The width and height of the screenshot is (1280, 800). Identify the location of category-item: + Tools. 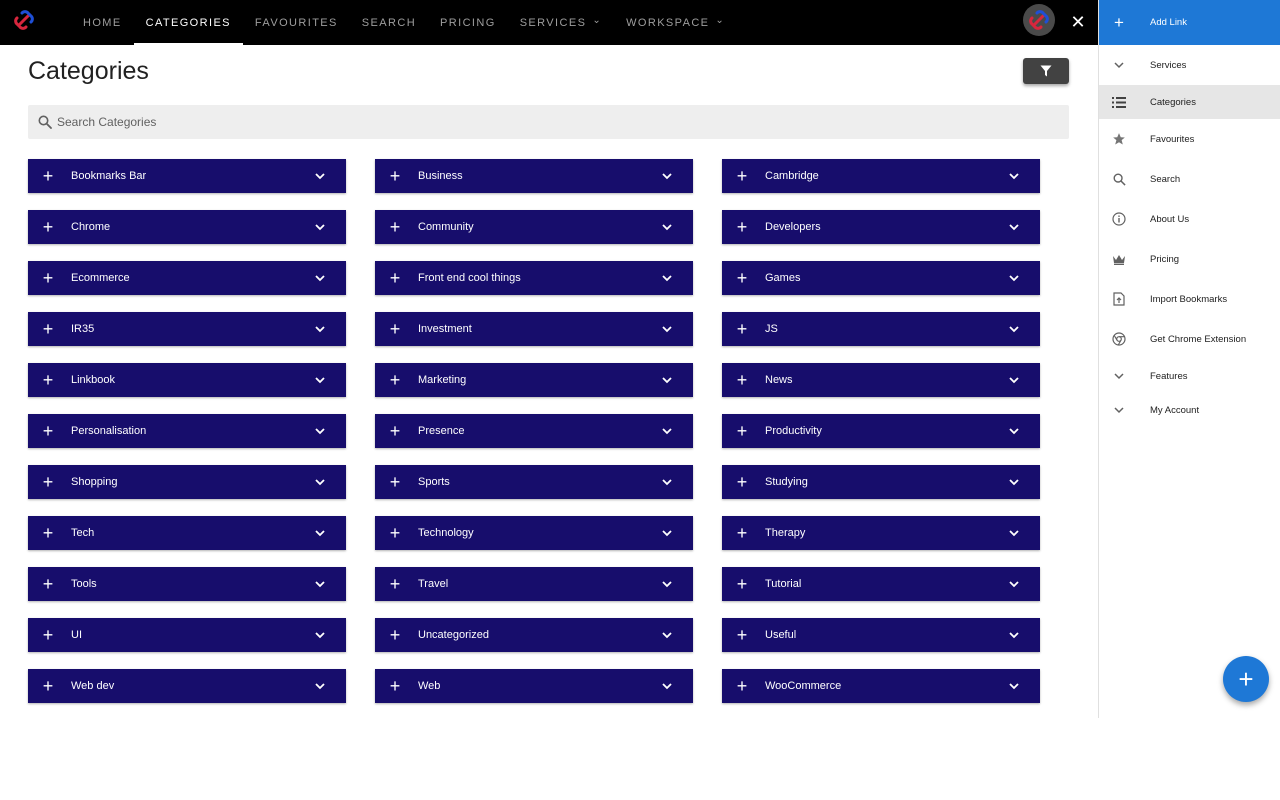
(187, 584).